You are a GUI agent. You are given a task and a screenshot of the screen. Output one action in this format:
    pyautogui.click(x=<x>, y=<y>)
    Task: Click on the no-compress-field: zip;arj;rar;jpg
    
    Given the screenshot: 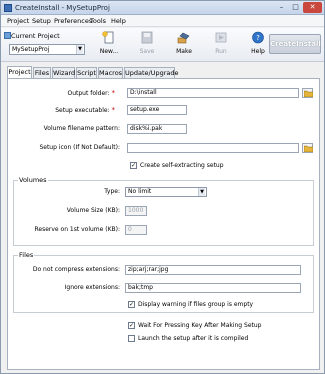 What is the action you would take?
    pyautogui.click(x=213, y=270)
    